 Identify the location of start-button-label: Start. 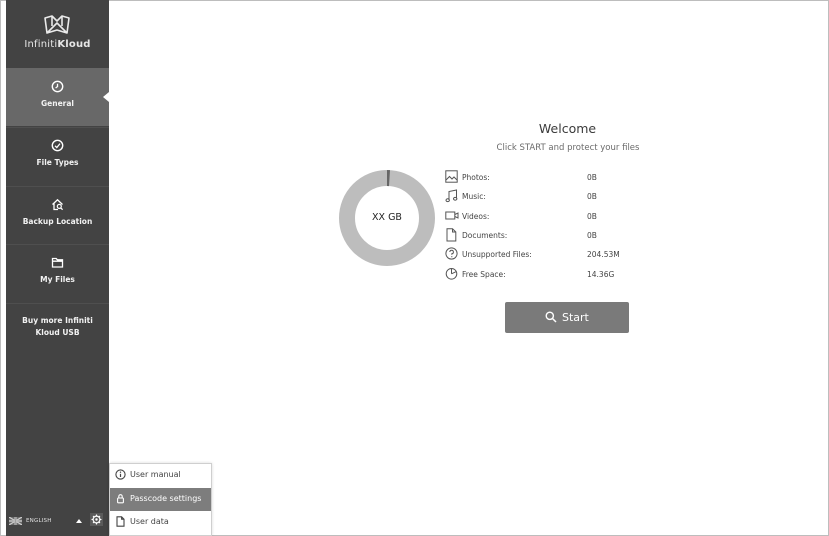
(575, 317).